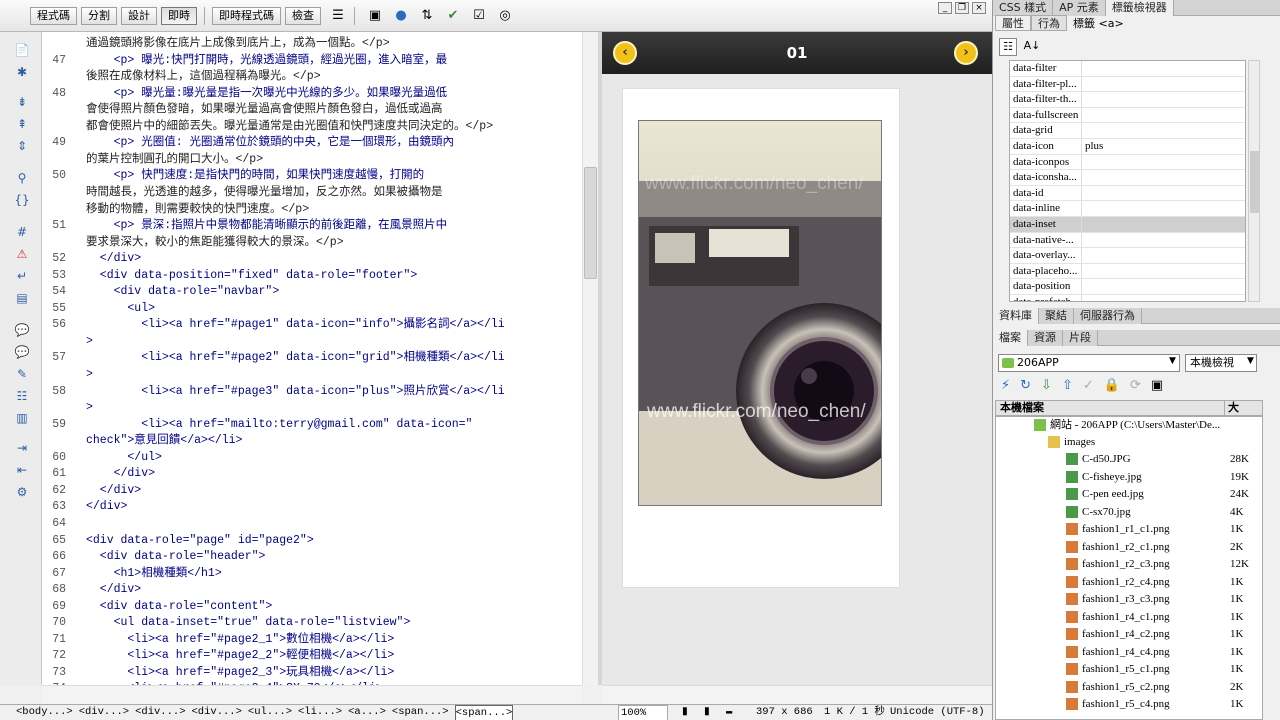 The height and width of the screenshot is (720, 1280). What do you see at coordinates (1010, 338) in the screenshot?
I see `tab-files: 檔案` at bounding box center [1010, 338].